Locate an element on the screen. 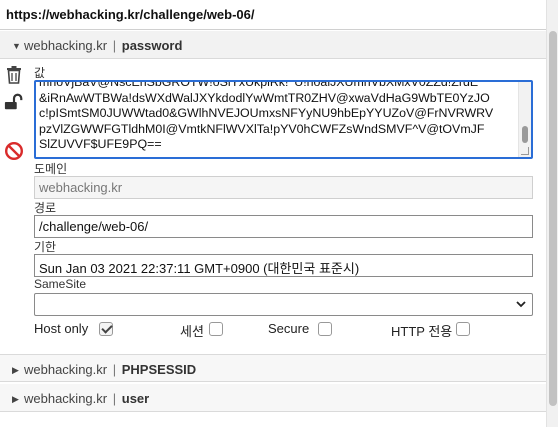  unlock-icon is located at coordinates (14, 102).